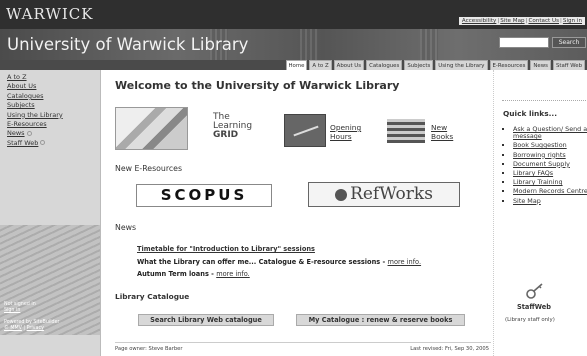 Image resolution: width=587 pixels, height=356 pixels. I want to click on privacy-link: Privacy, so click(35, 328).